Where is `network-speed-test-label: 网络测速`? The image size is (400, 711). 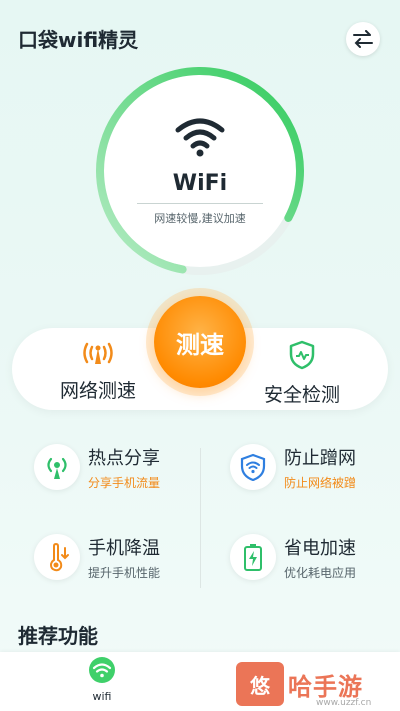
network-speed-test-label: 网络测速 is located at coordinates (97, 391).